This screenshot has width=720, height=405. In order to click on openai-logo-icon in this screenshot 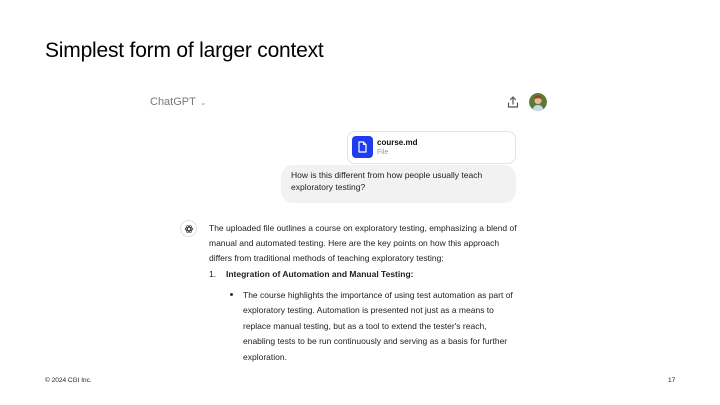, I will do `click(188, 228)`.